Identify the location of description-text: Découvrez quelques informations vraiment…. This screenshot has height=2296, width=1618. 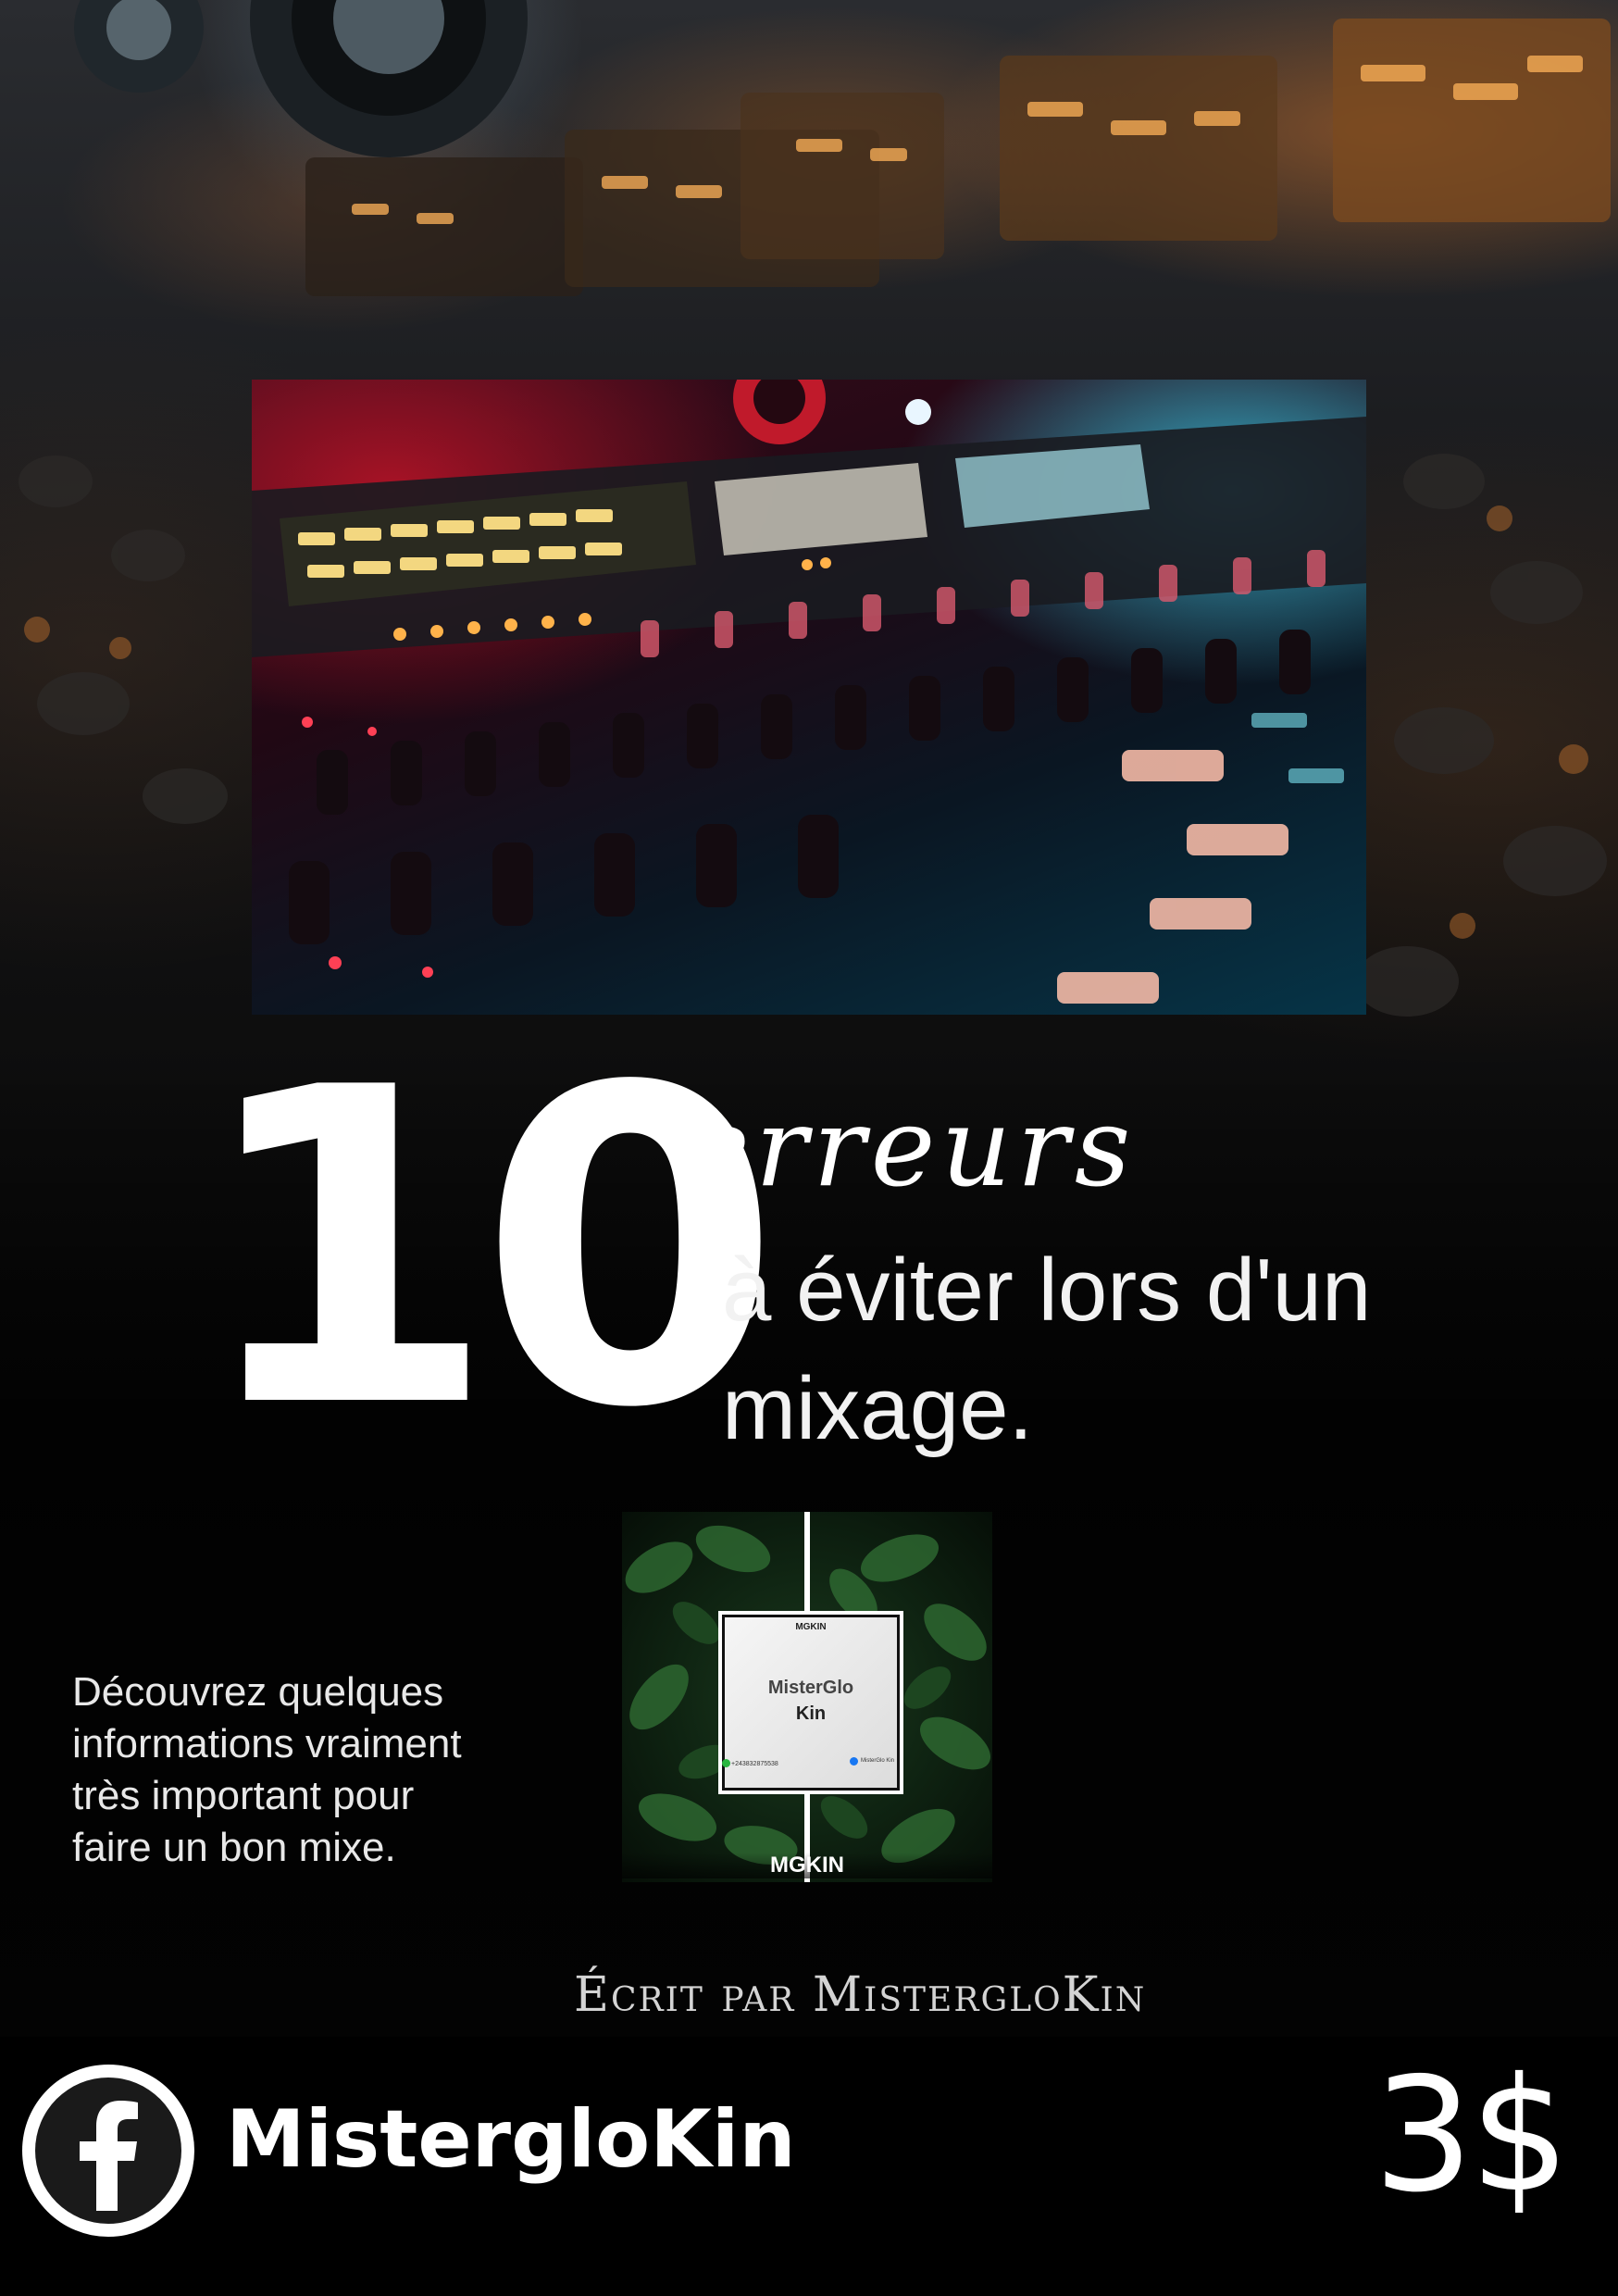
(267, 1769).